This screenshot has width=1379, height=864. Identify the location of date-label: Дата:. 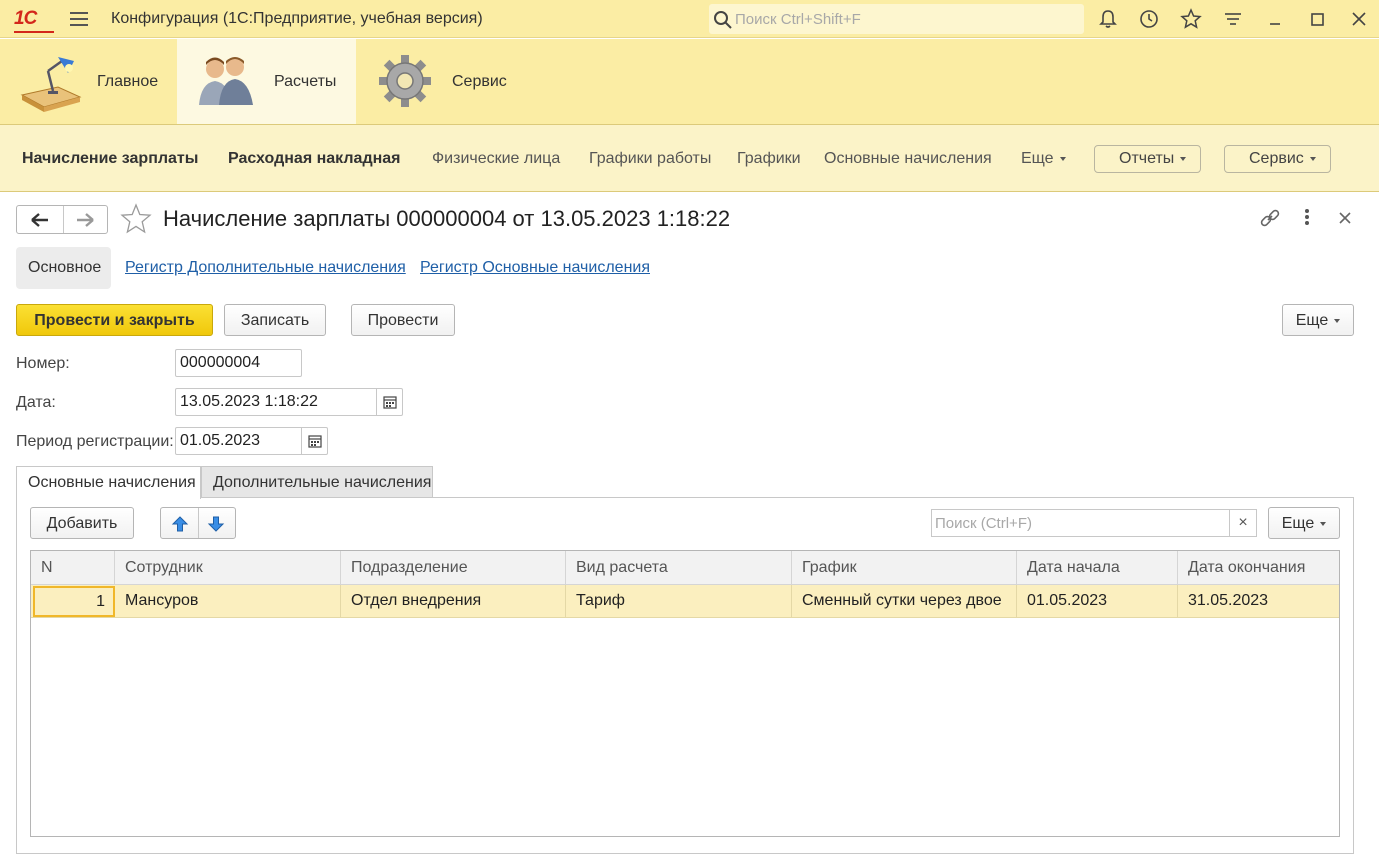
(36, 402).